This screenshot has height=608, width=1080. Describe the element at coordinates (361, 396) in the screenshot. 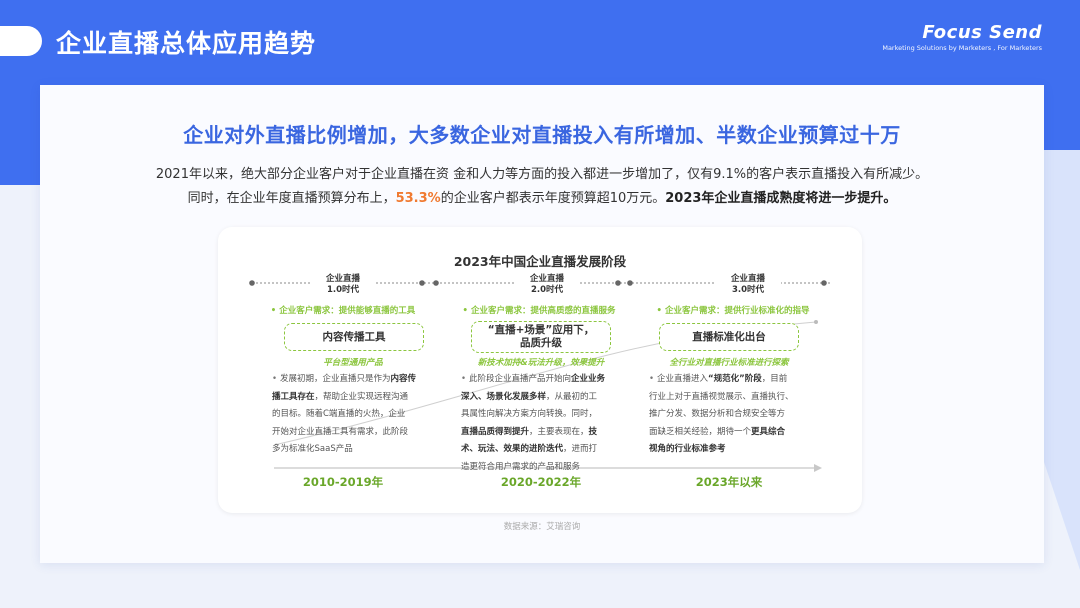

I see `desc-text: ，帮助企业实现远程沟通` at that location.